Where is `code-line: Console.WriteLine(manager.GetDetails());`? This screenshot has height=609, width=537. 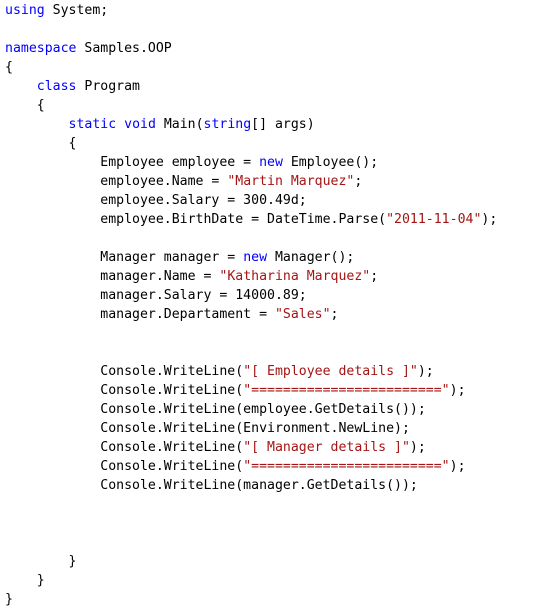
code-line: Console.WriteLine(manager.GetDetails()); is located at coordinates (251, 485).